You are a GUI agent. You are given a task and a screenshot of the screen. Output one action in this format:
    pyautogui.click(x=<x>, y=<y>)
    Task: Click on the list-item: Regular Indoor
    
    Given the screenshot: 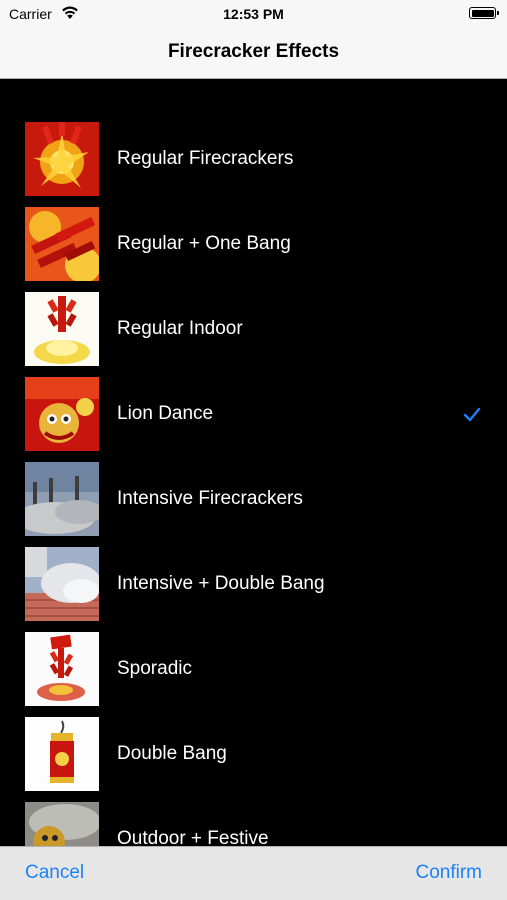 What is the action you would take?
    pyautogui.click(x=253, y=334)
    